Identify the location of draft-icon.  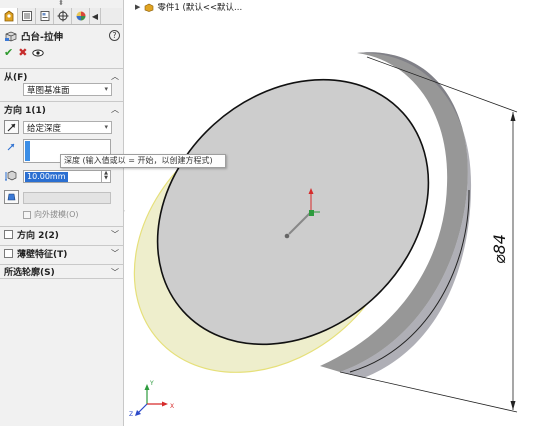
(11, 197).